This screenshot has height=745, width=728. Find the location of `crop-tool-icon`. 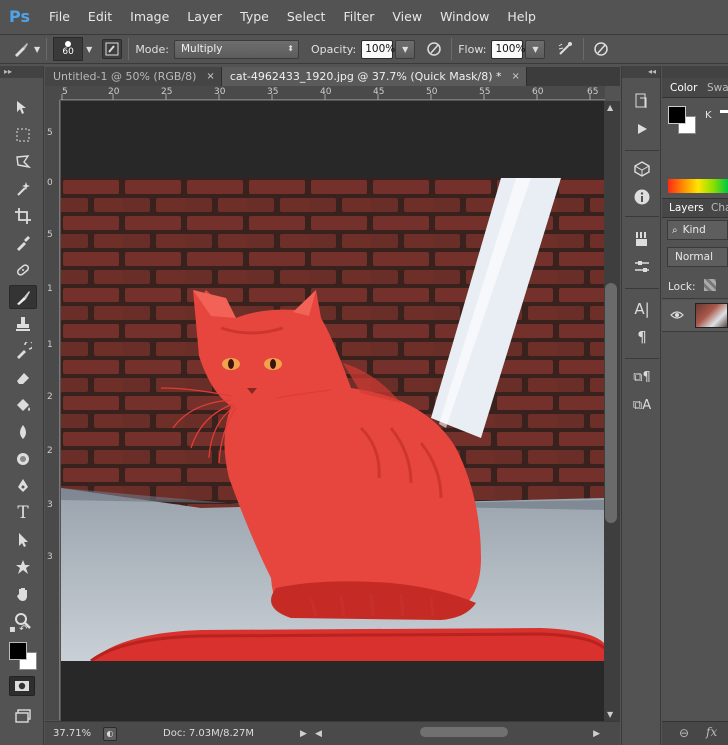

crop-tool-icon is located at coordinates (23, 216).